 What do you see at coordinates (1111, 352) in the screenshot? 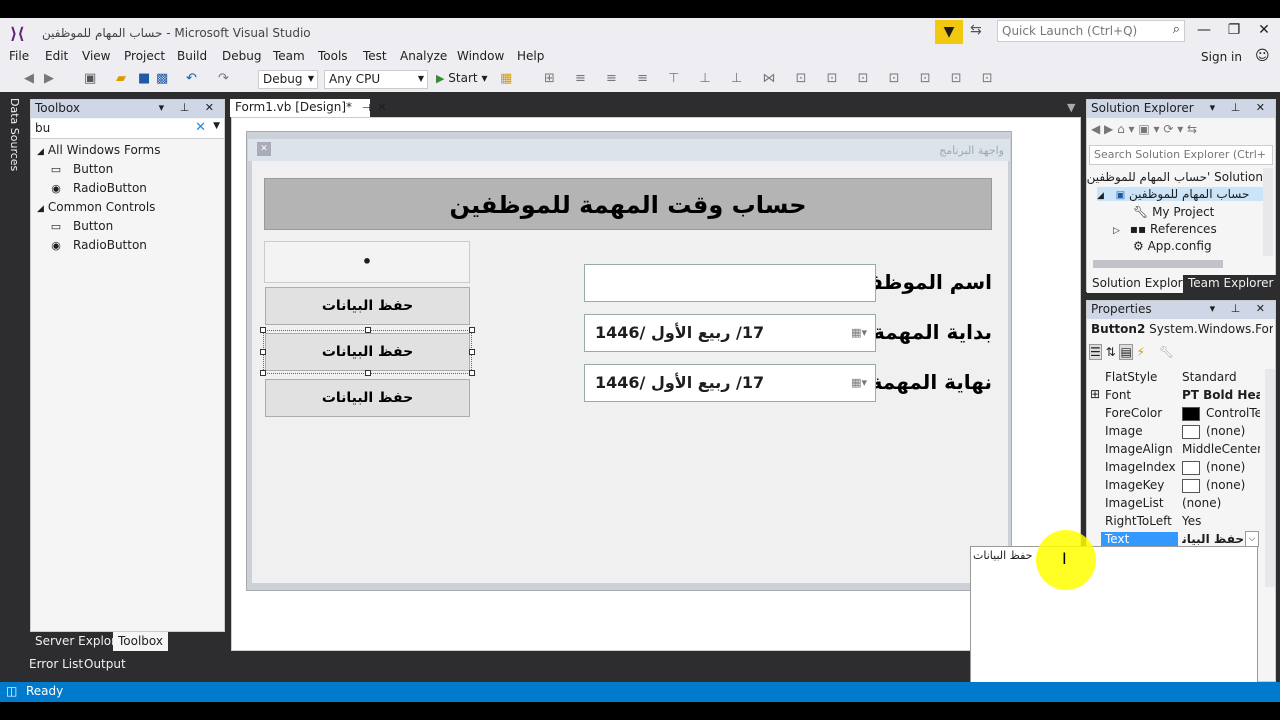
I see `alphabetical-icon: ⇅` at bounding box center [1111, 352].